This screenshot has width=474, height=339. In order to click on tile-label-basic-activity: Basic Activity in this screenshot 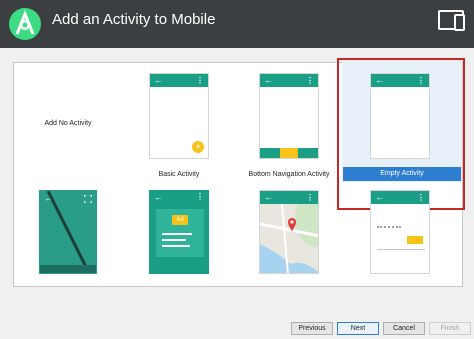, I will do `click(179, 174)`.